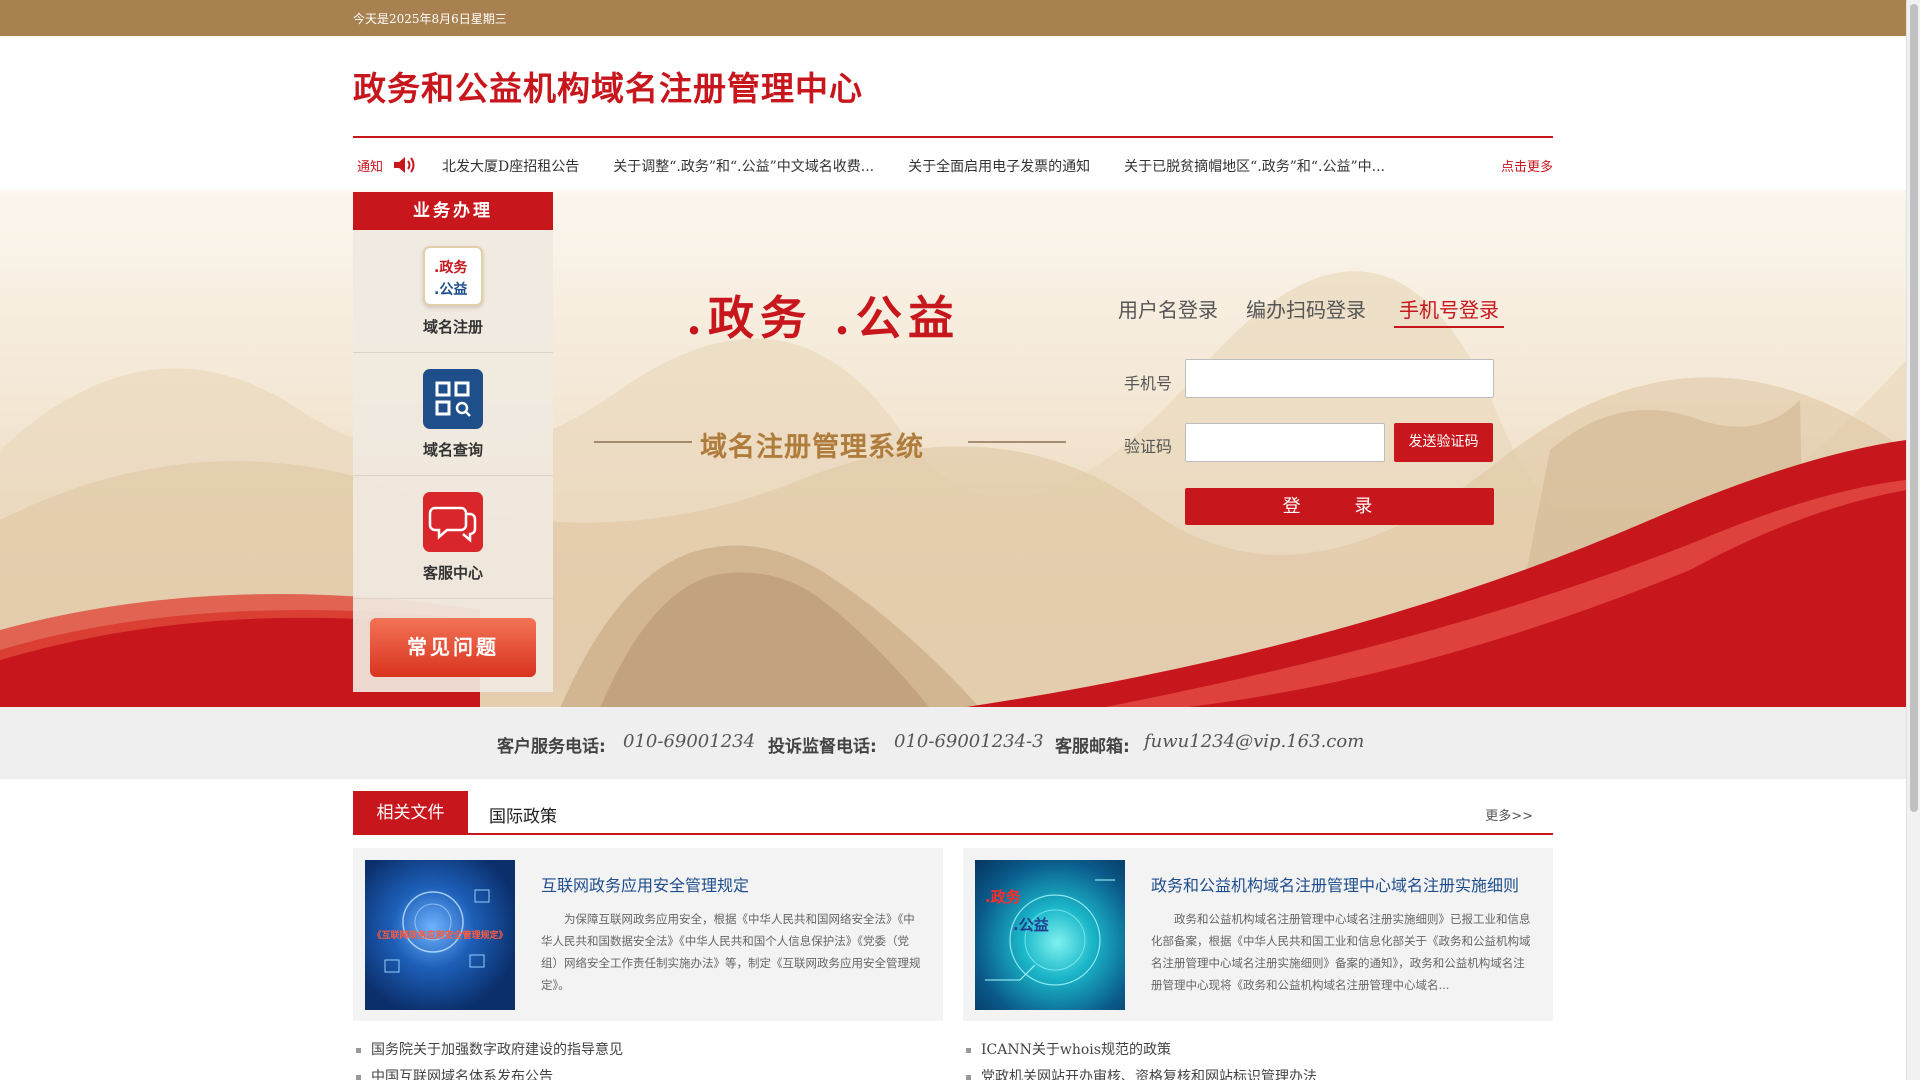  I want to click on service-phone-value: 010-69001234, so click(689, 741).